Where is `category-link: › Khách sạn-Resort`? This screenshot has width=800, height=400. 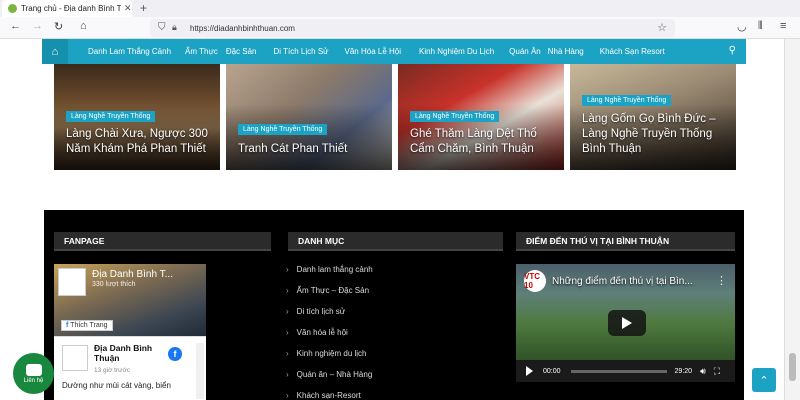 category-link: › Khách sạn-Resort is located at coordinates (323, 395).